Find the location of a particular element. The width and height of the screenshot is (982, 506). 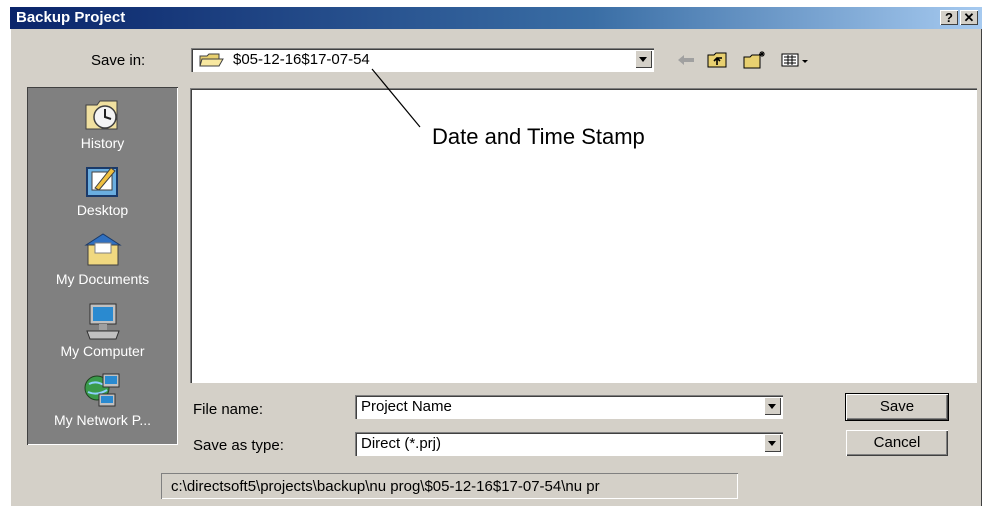

places-my-documents: My Documents is located at coordinates (102, 259).